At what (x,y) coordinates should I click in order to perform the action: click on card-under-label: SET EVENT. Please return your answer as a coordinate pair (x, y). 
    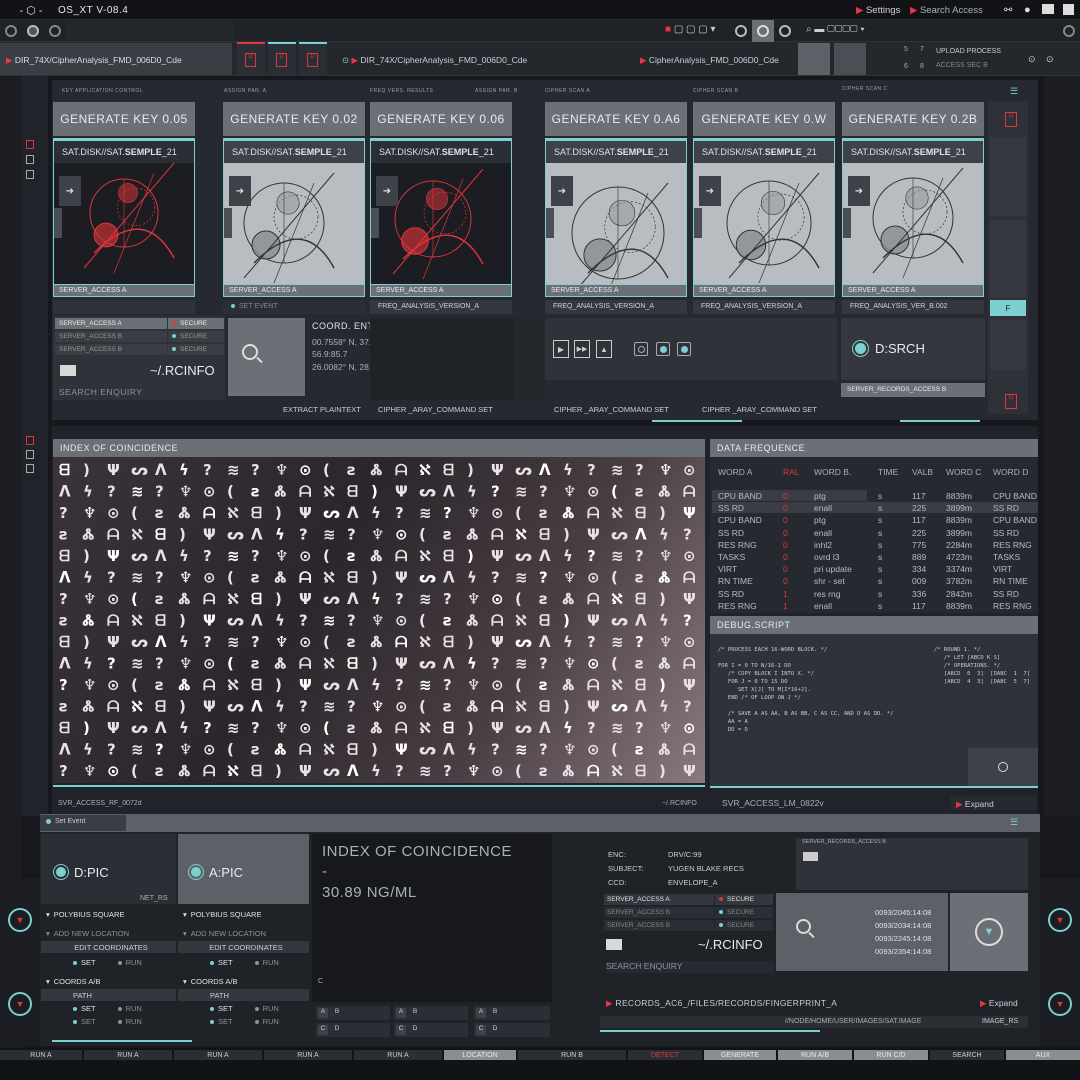
    Looking at the image, I should click on (294, 307).